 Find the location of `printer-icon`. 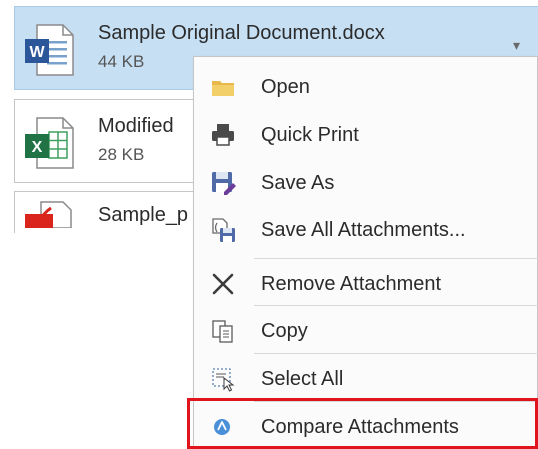

printer-icon is located at coordinates (223, 135).